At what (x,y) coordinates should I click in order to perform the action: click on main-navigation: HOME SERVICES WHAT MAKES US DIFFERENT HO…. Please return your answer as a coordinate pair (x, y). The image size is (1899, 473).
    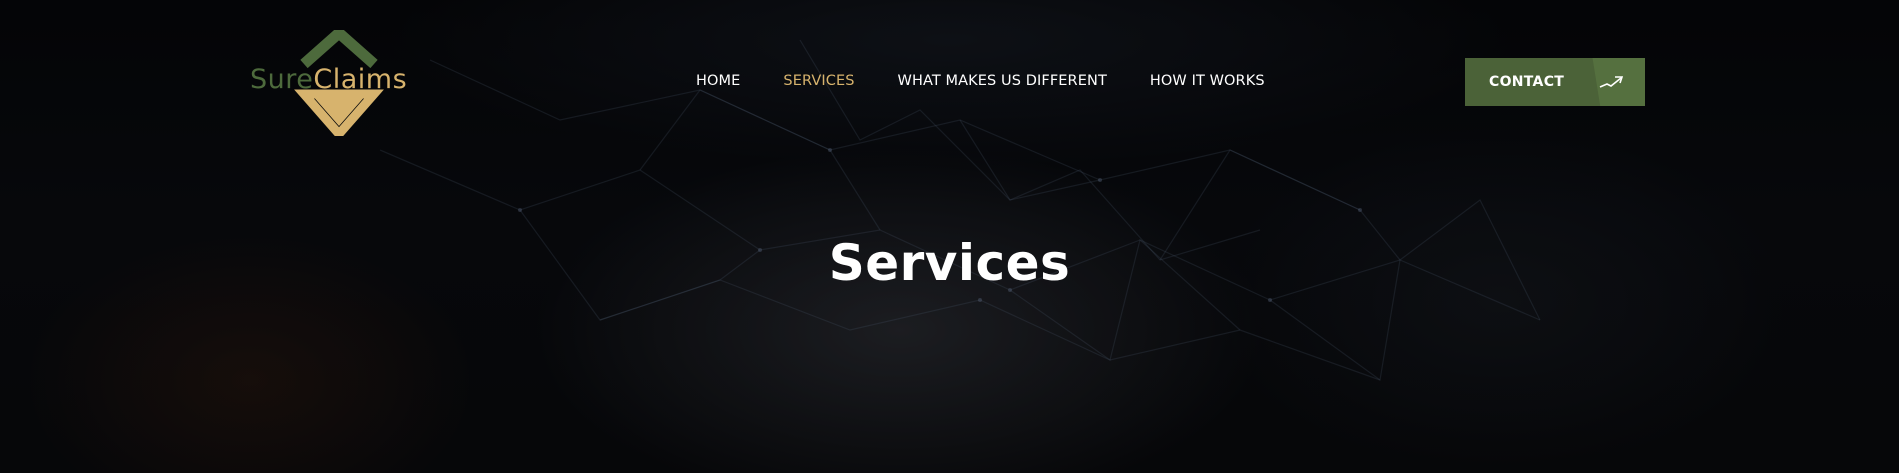
    Looking at the image, I should click on (980, 81).